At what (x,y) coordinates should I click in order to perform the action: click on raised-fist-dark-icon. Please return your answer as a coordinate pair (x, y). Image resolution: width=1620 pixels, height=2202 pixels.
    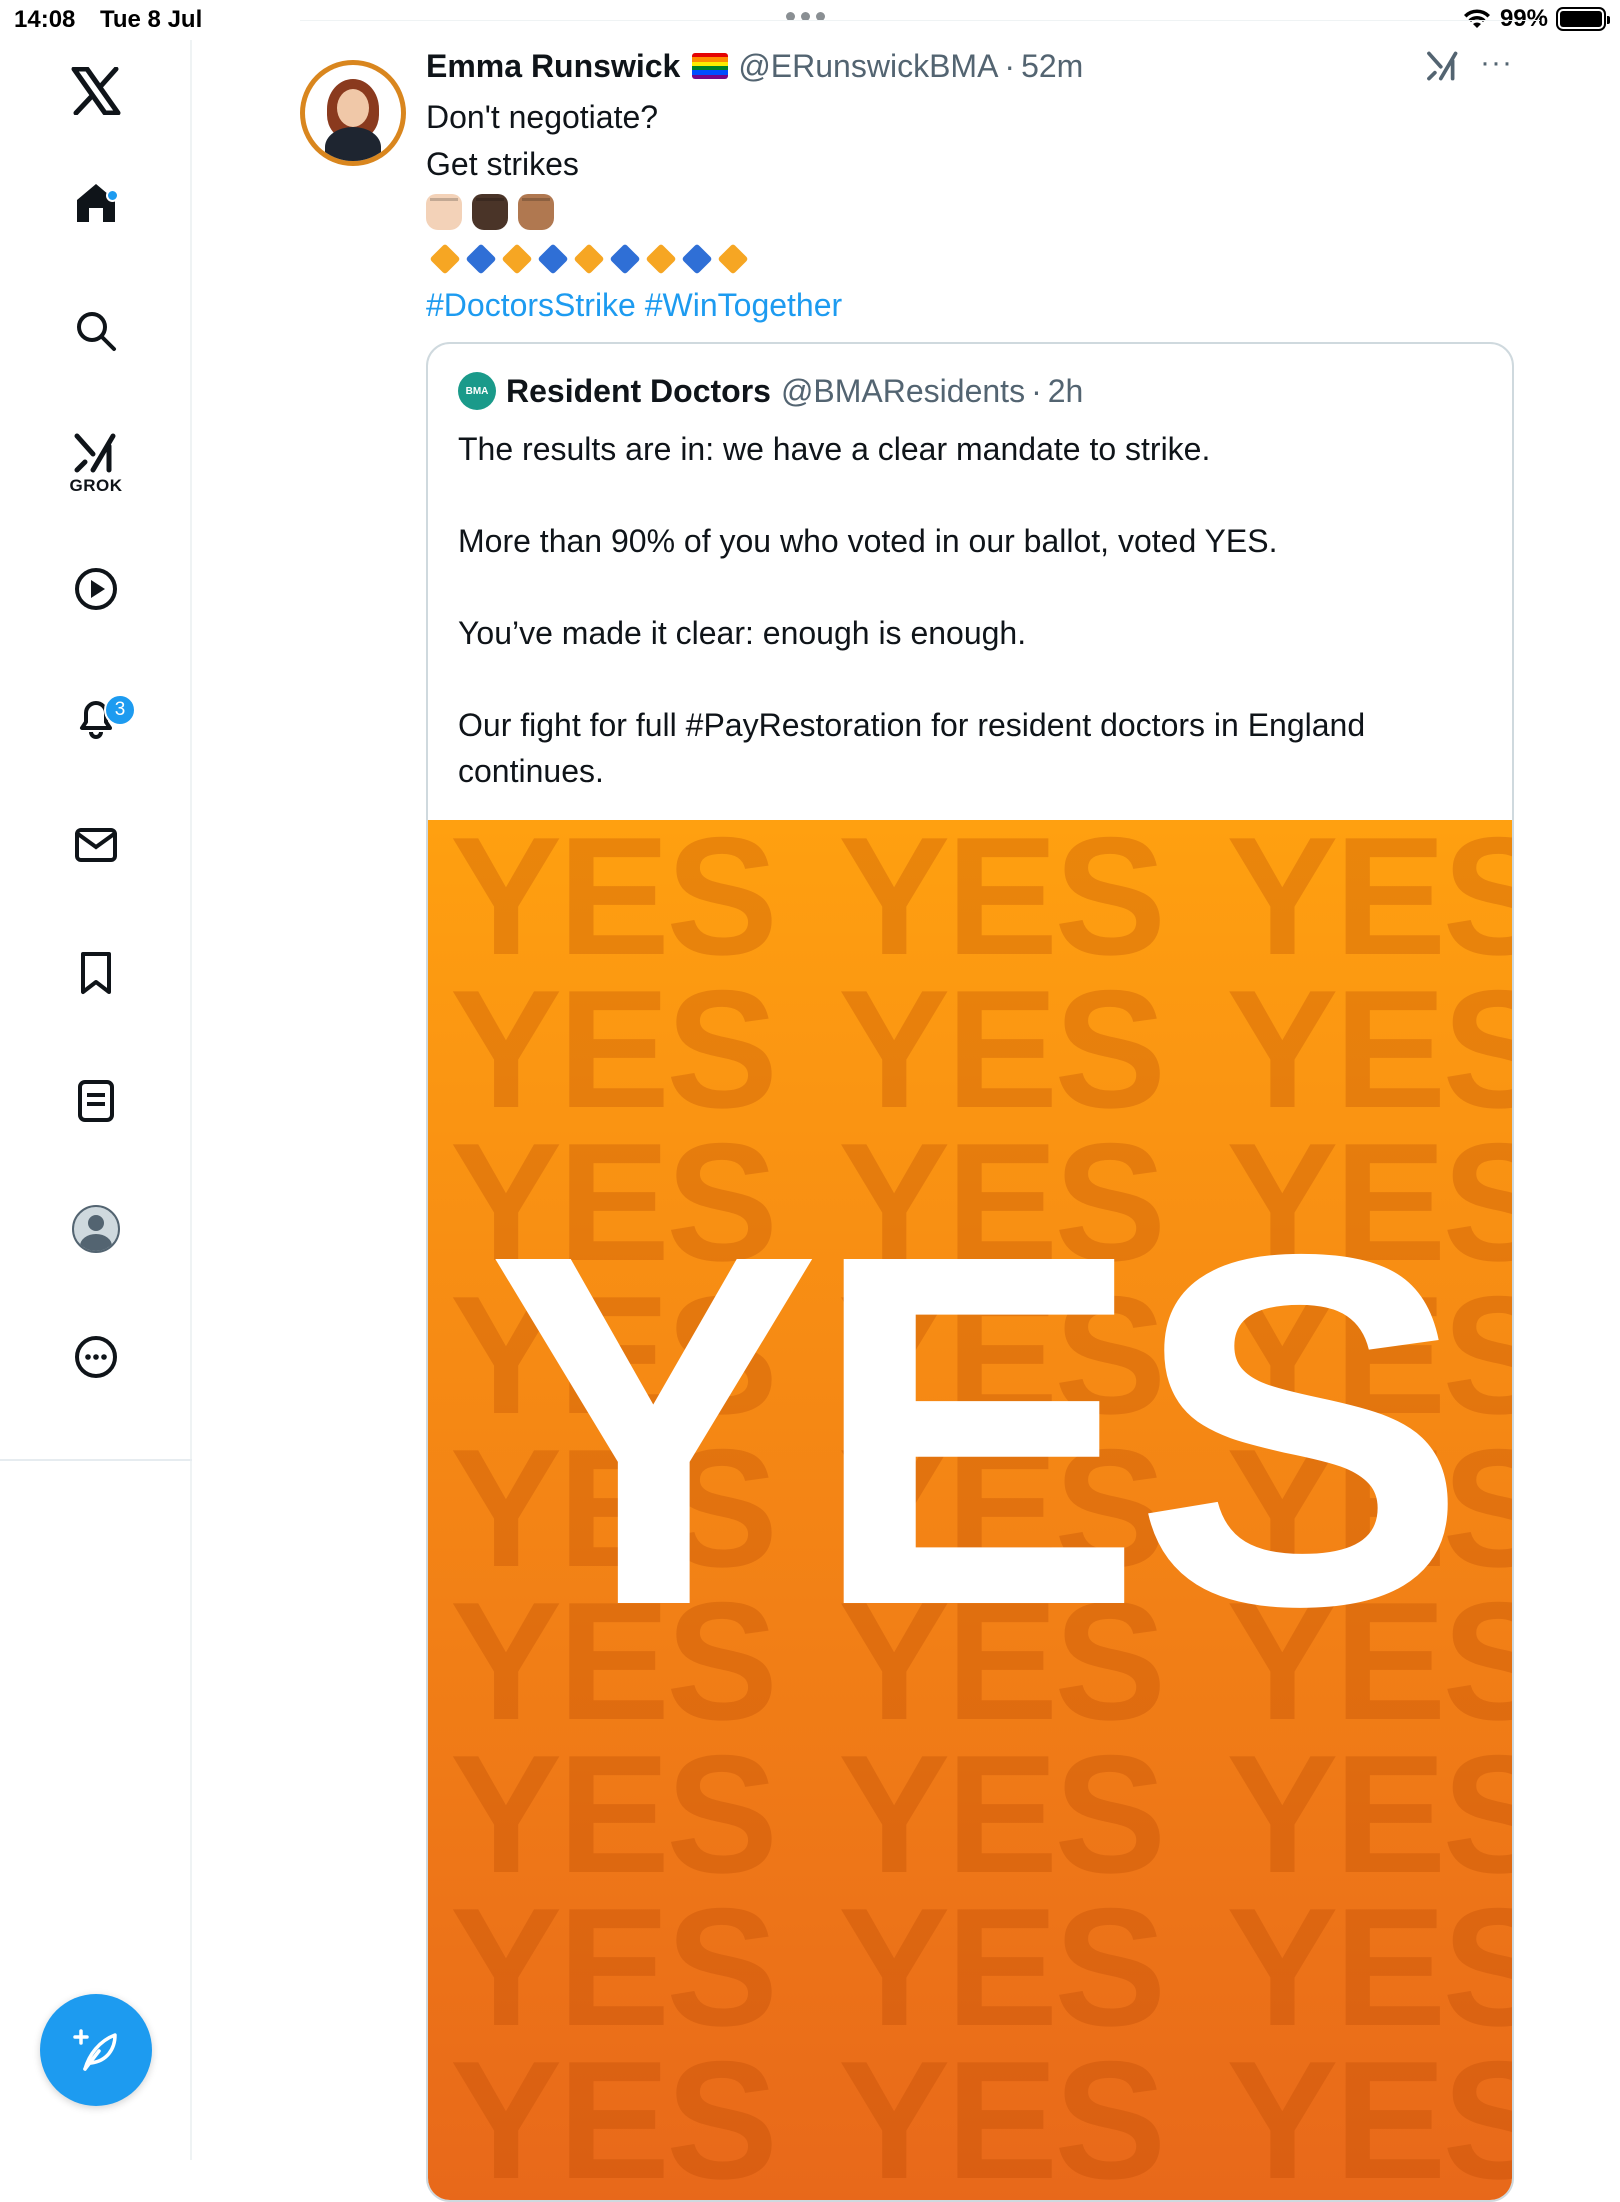
    Looking at the image, I should click on (490, 211).